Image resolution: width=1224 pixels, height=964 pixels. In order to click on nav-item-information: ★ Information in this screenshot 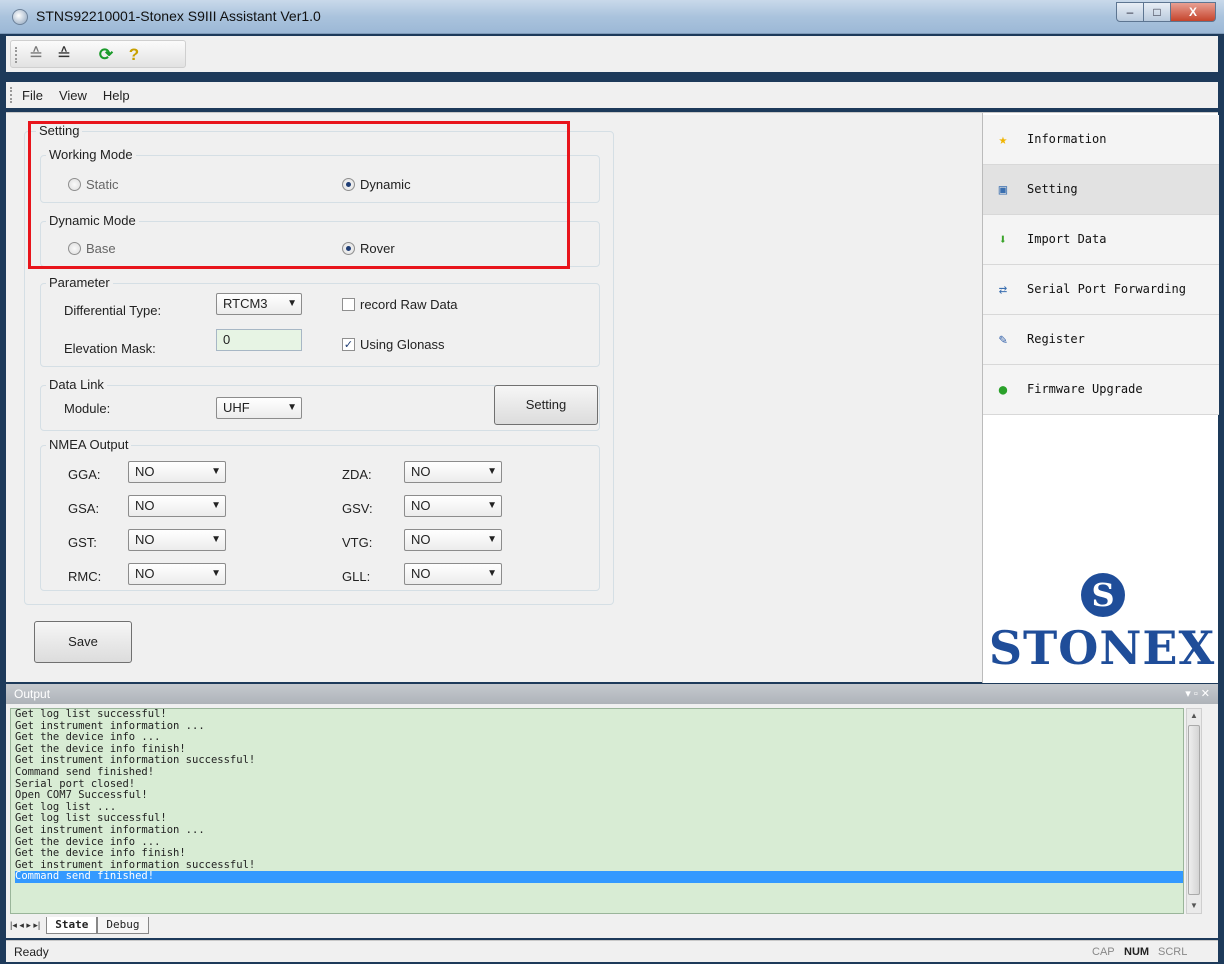, I will do `click(1101, 140)`.